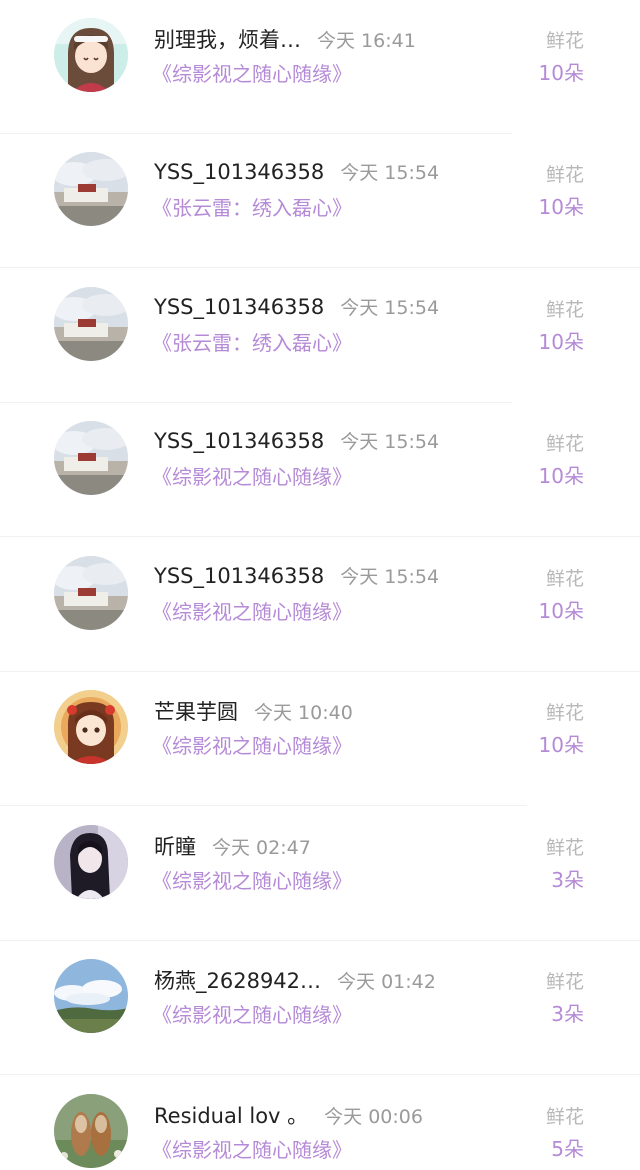 The height and width of the screenshot is (1170, 640). Describe the element at coordinates (231, 1115) in the screenshot. I see `user-name: Residual lov 。` at that location.